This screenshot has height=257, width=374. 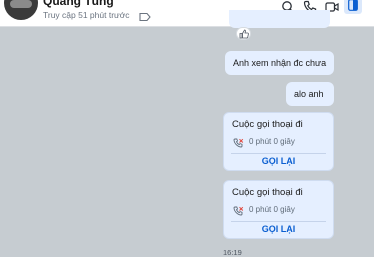 What do you see at coordinates (232, 252) in the screenshot?
I see `message-timestamp: 16:19` at bounding box center [232, 252].